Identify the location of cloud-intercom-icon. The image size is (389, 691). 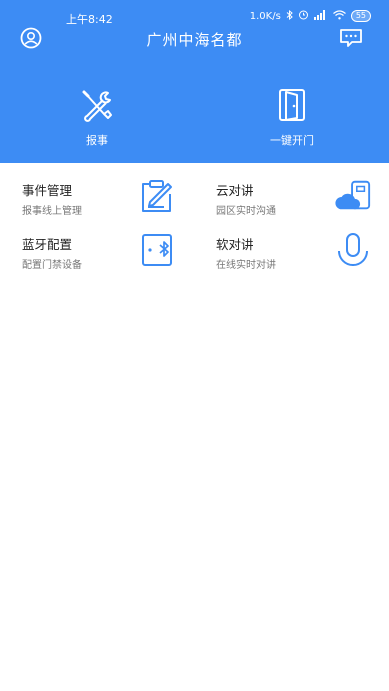
(353, 196).